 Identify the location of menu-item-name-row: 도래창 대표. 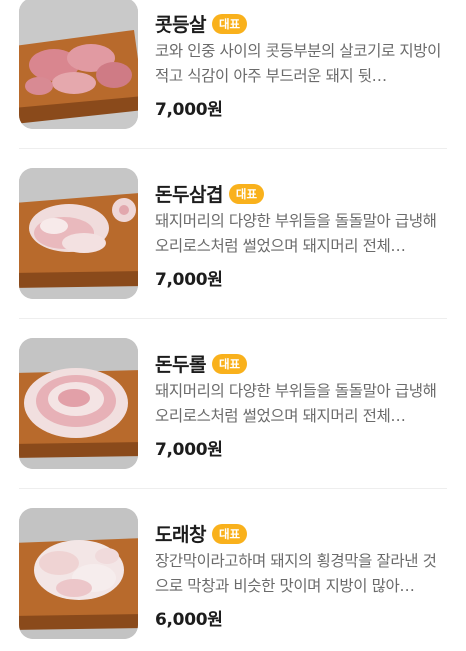
(201, 533).